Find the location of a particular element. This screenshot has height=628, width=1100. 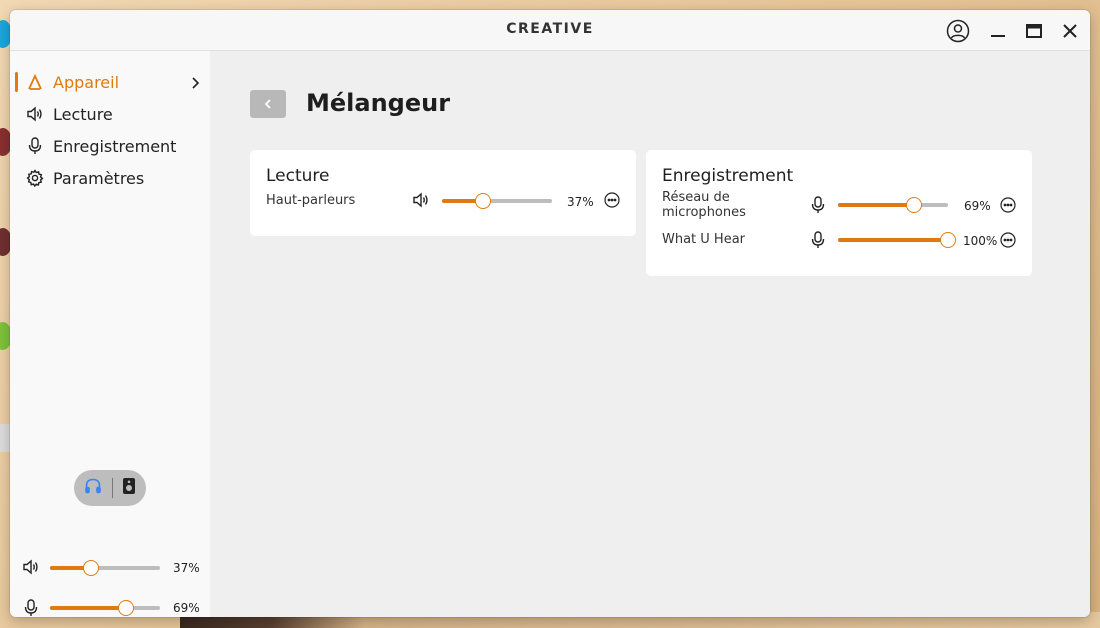

sidebar-playback-slider-row: 37% is located at coordinates (110, 568).